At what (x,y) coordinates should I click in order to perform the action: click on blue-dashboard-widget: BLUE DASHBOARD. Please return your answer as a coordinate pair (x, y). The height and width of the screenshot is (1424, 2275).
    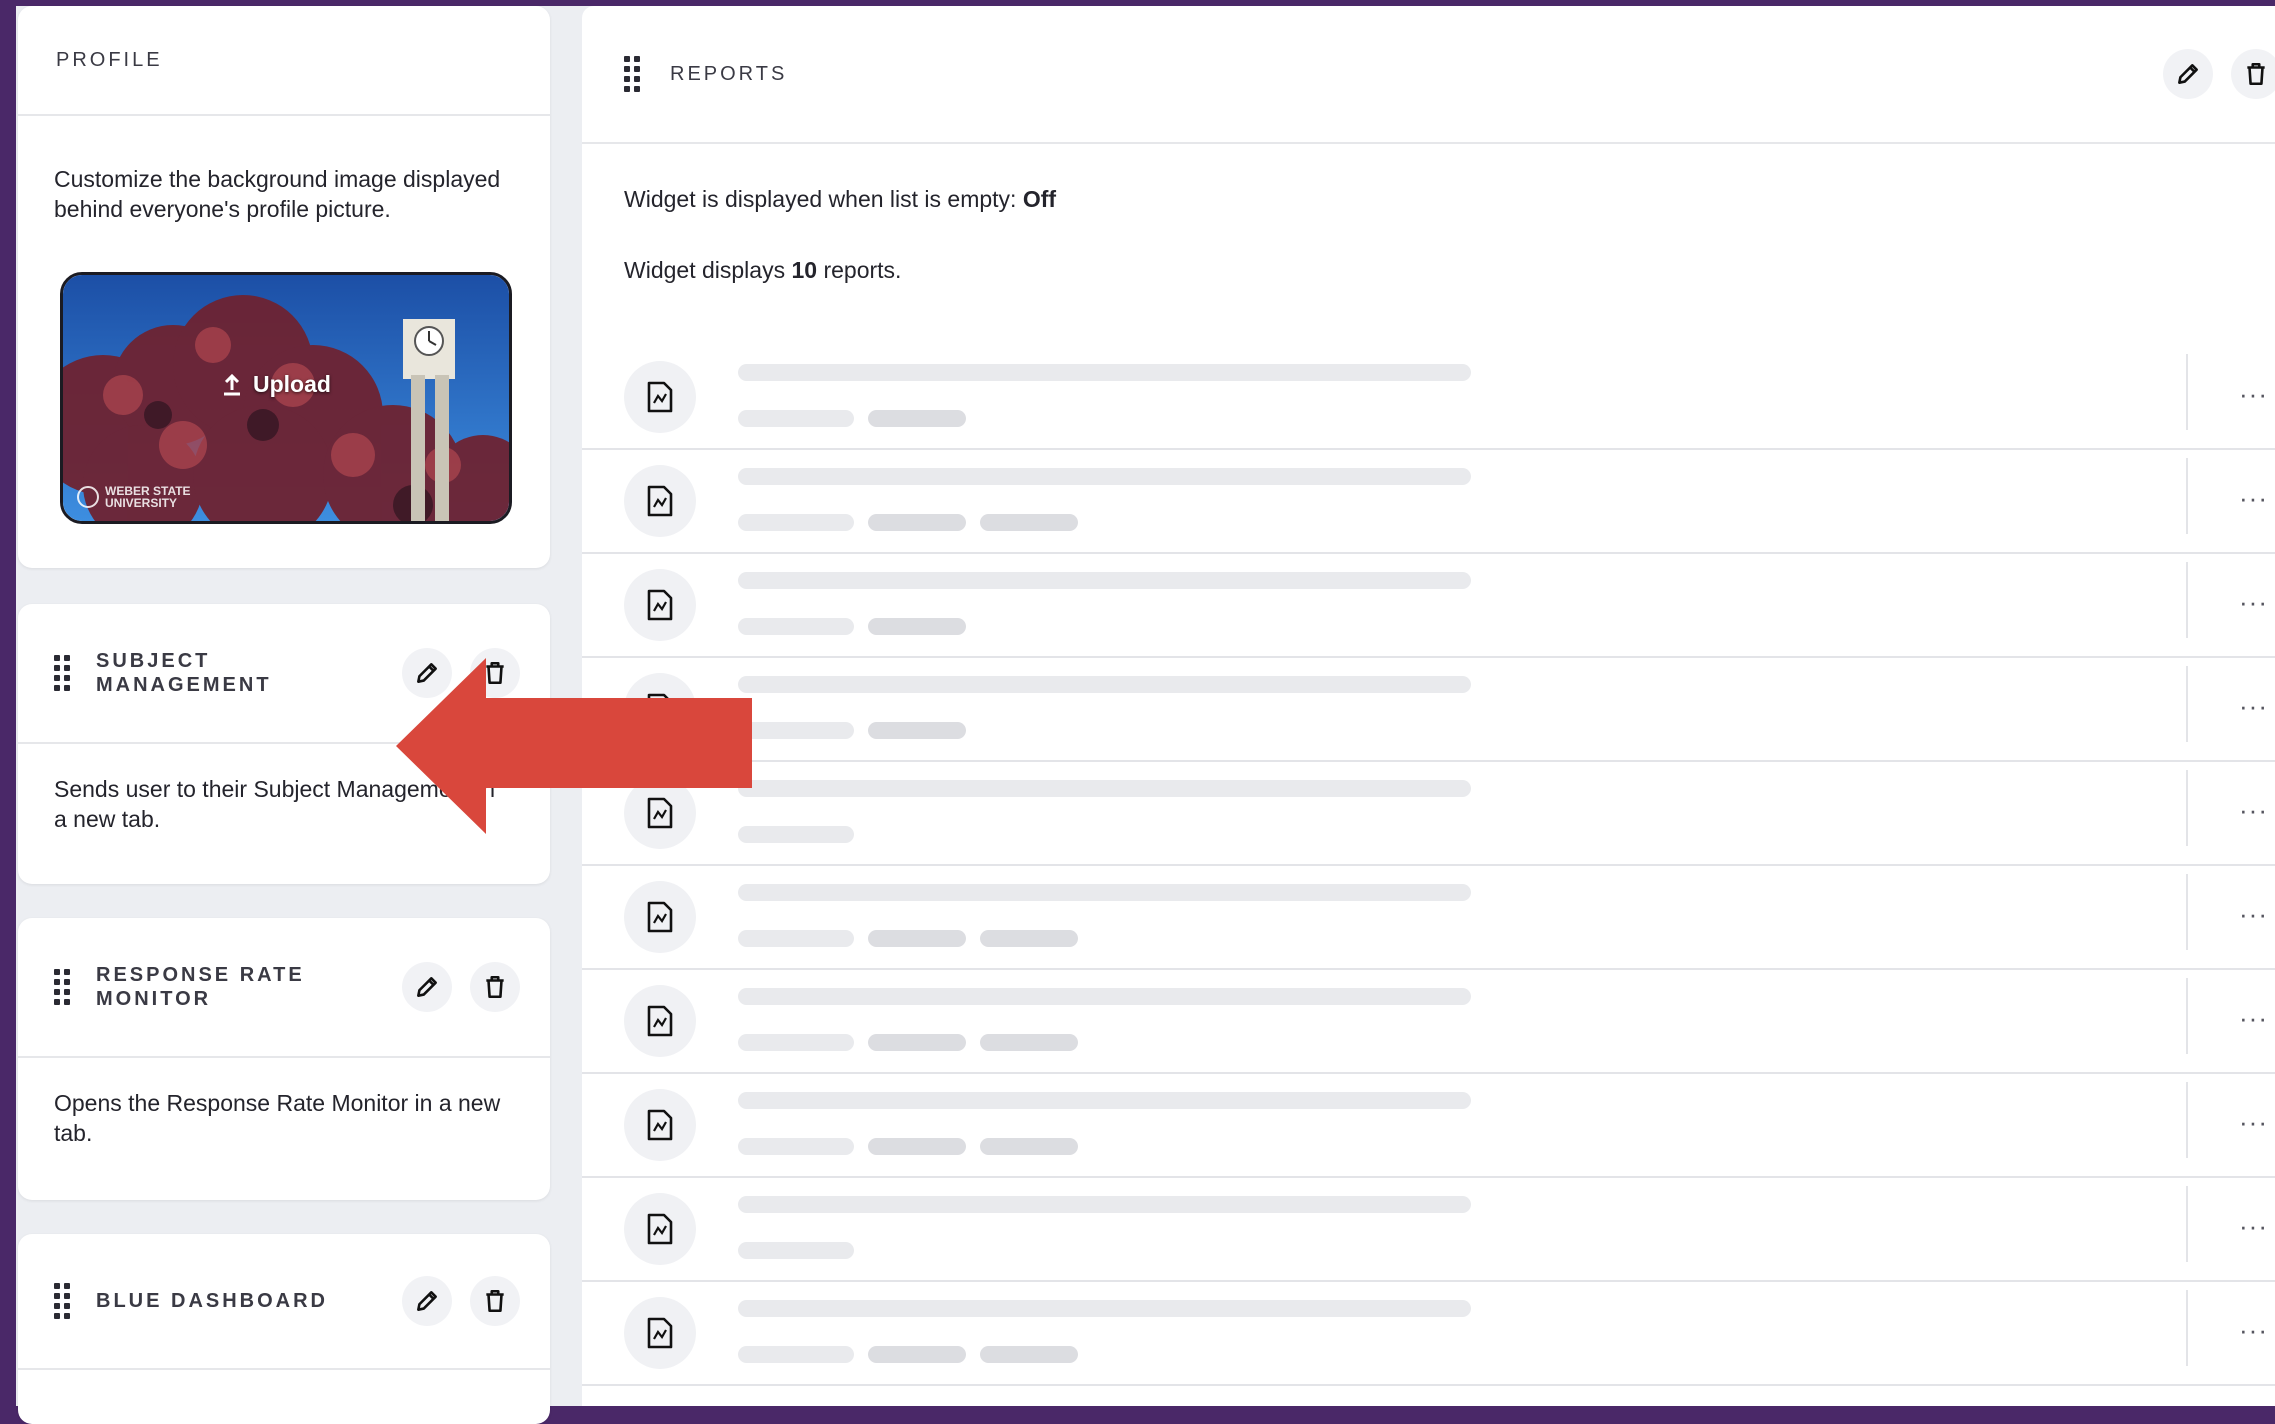
    Looking at the image, I should click on (284, 1329).